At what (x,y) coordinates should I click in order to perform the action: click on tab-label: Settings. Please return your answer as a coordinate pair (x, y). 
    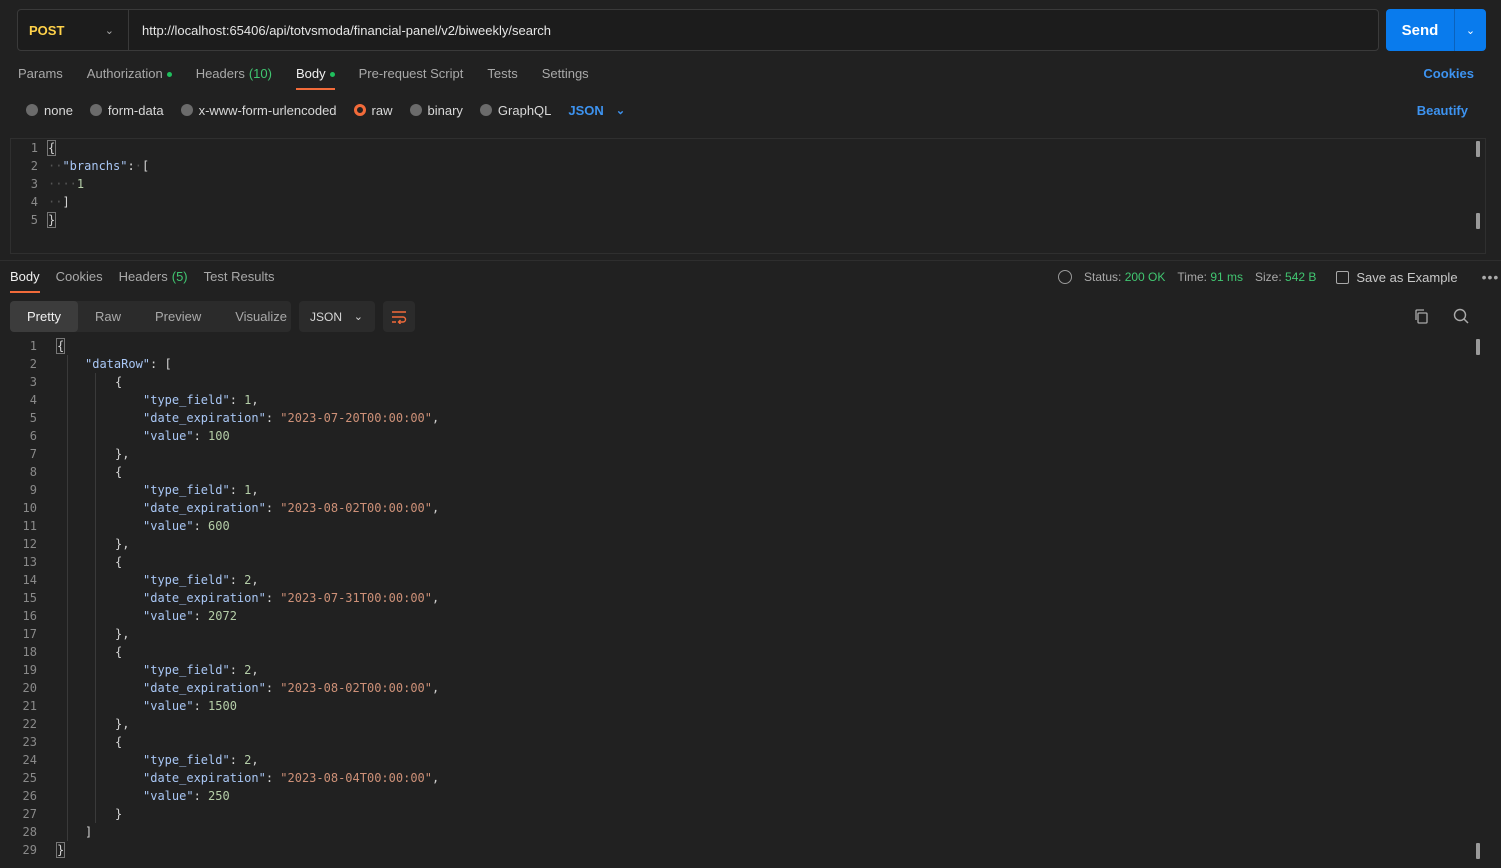
    Looking at the image, I should click on (565, 73).